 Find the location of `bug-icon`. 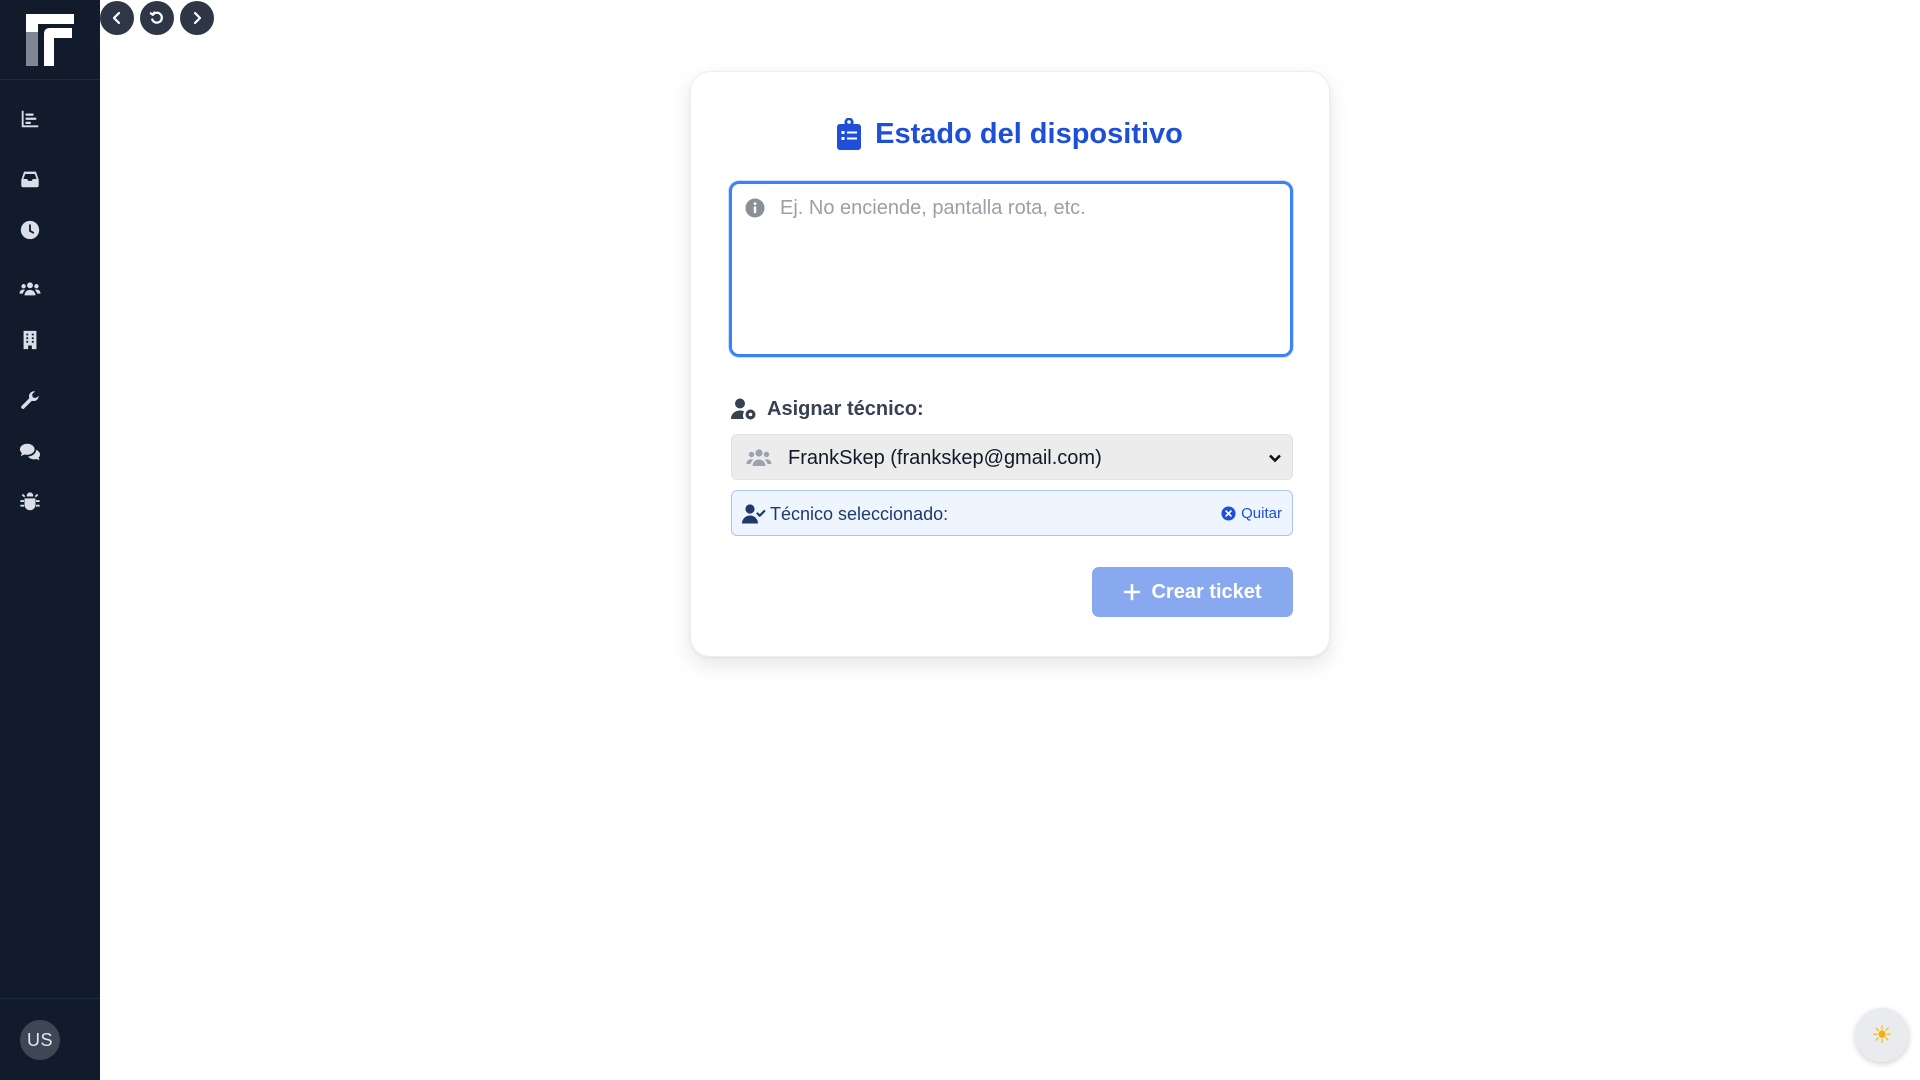

bug-icon is located at coordinates (30, 501).